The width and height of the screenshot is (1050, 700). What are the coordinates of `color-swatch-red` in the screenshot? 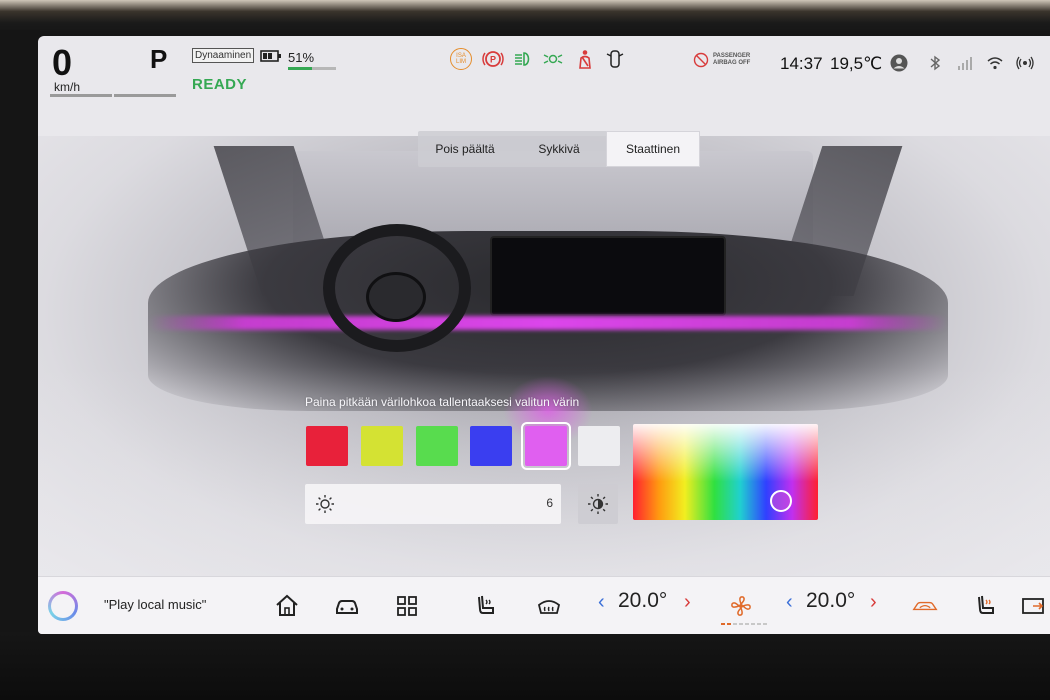 It's located at (327, 446).